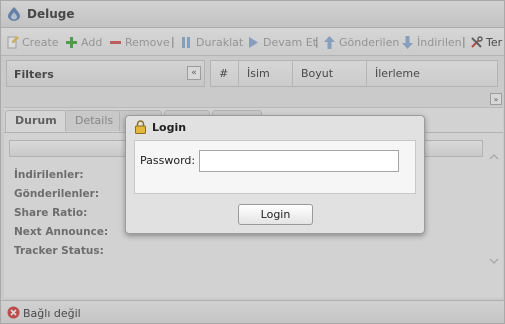  Describe the element at coordinates (169, 127) in the screenshot. I see `login-title: Login` at that location.